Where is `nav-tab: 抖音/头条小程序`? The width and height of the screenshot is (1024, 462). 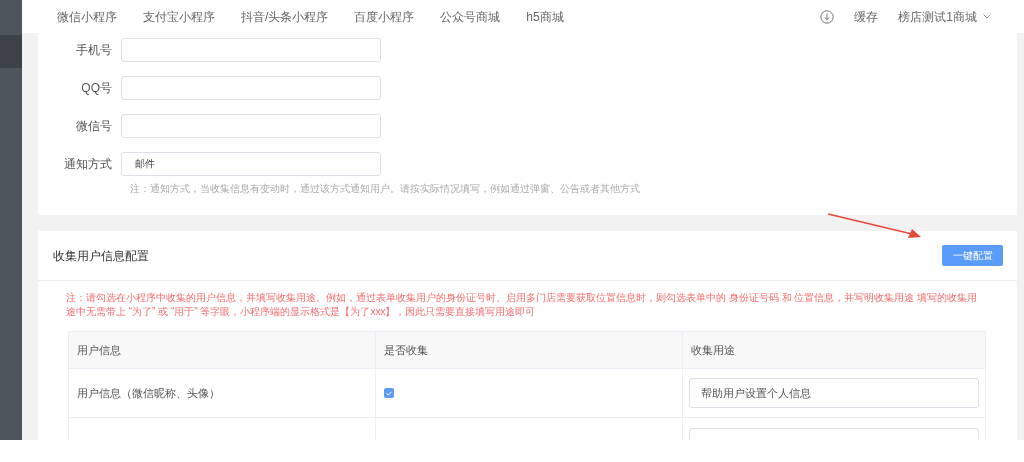
nav-tab: 抖音/头条小程序 is located at coordinates (285, 16).